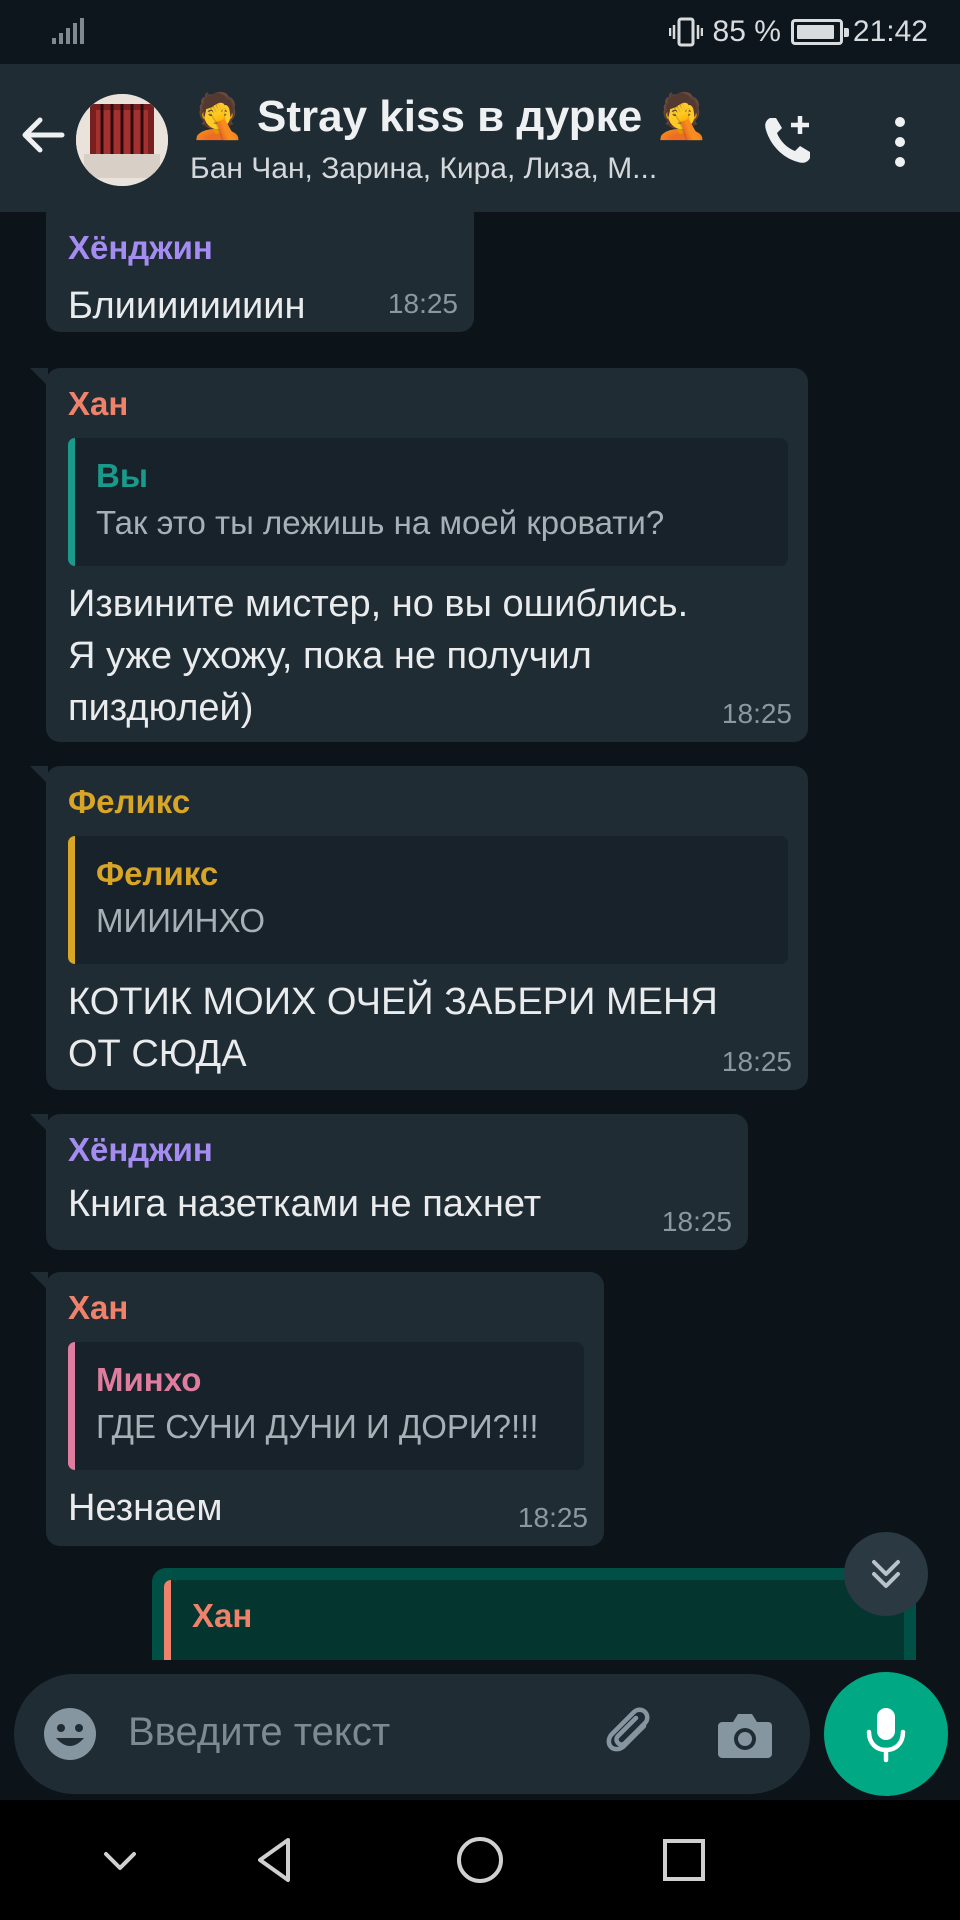 Image resolution: width=960 pixels, height=1920 pixels. Describe the element at coordinates (129, 801) in the screenshot. I see `message-sender: Феликс` at that location.